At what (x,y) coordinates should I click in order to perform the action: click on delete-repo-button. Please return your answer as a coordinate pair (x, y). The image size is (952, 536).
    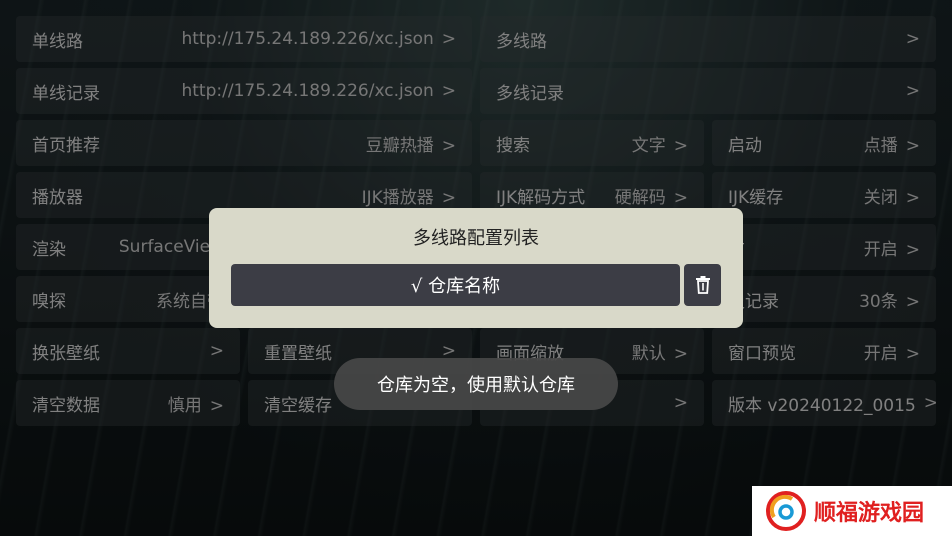
    Looking at the image, I should click on (702, 285).